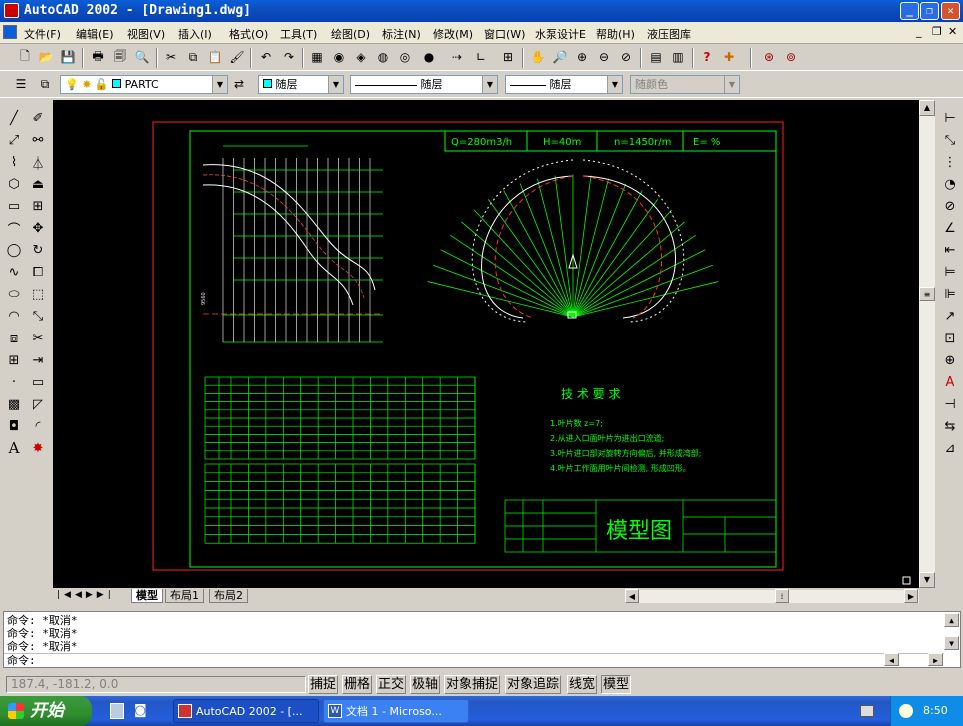 The width and height of the screenshot is (963, 726). Describe the element at coordinates (215, 57) in the screenshot. I see `paste-icon: 📋` at that location.